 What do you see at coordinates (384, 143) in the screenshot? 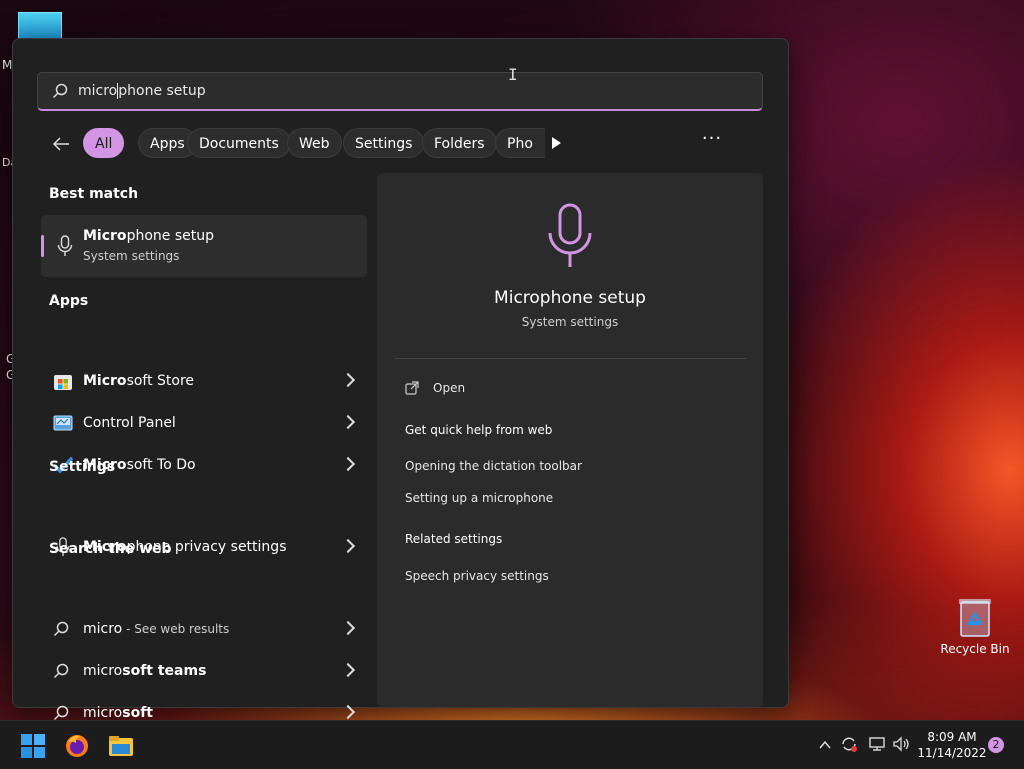
I see `filter-chip-settings: Settings` at bounding box center [384, 143].